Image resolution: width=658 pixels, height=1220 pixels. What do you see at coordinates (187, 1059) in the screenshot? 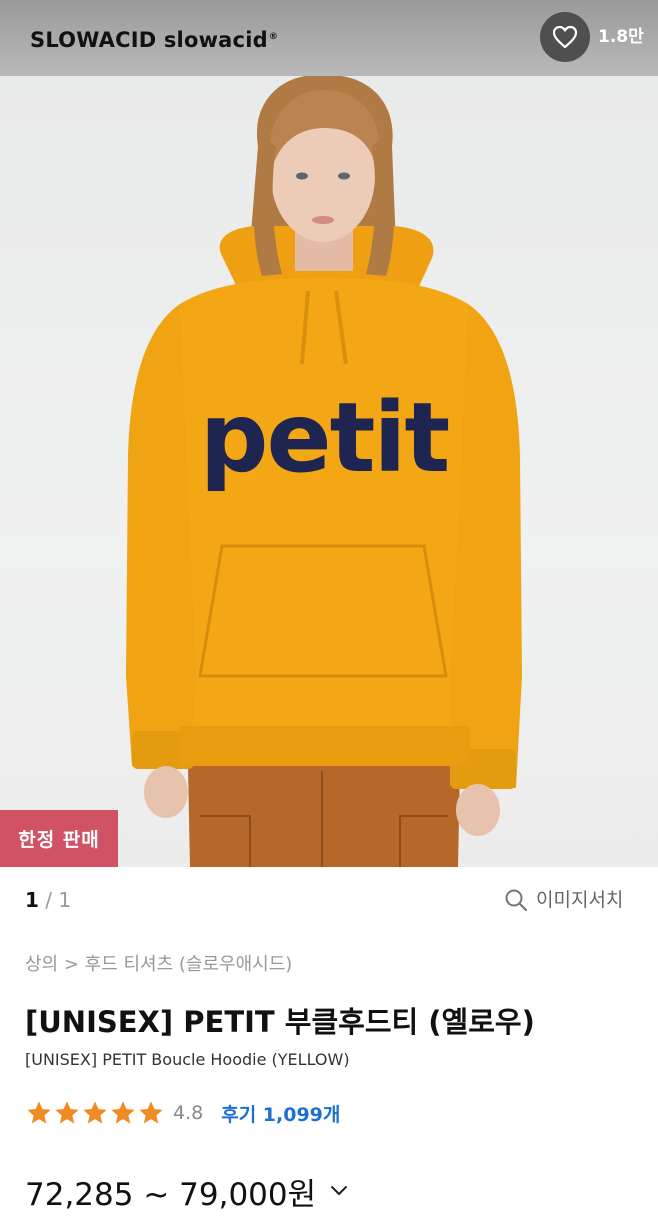
I see `product-subtitle: [UNISEX] PETIT Boucle Hoodie (YELLOW)` at bounding box center [187, 1059].